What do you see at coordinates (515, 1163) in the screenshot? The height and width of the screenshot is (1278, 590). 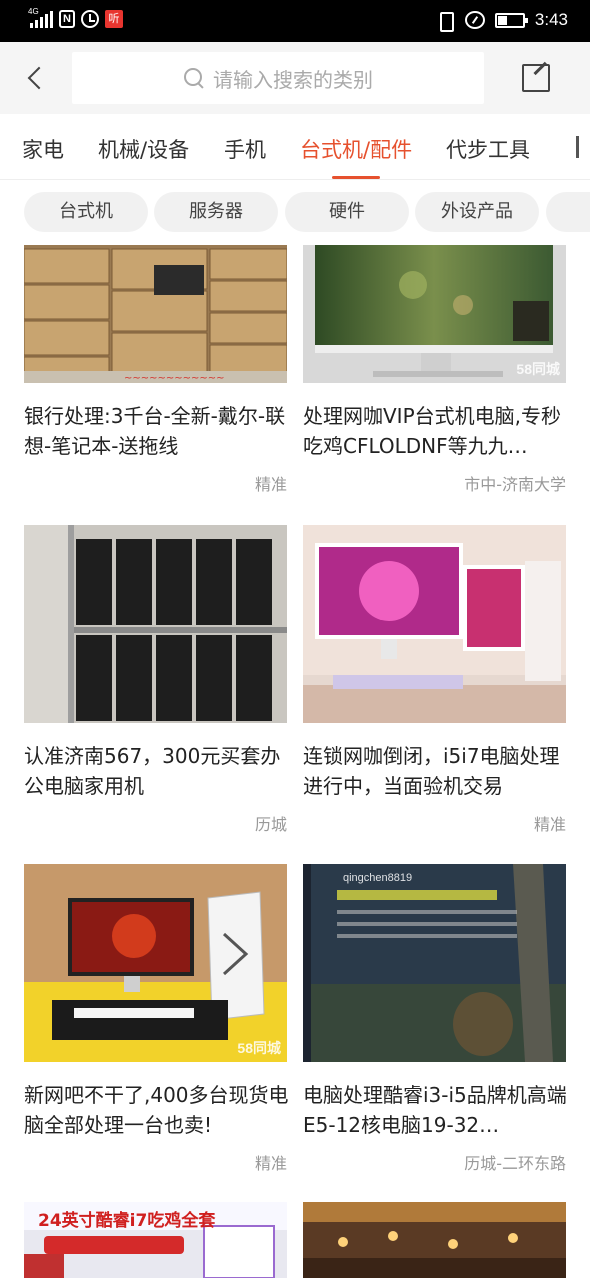 I see `listing-location: 历城-二环东路` at bounding box center [515, 1163].